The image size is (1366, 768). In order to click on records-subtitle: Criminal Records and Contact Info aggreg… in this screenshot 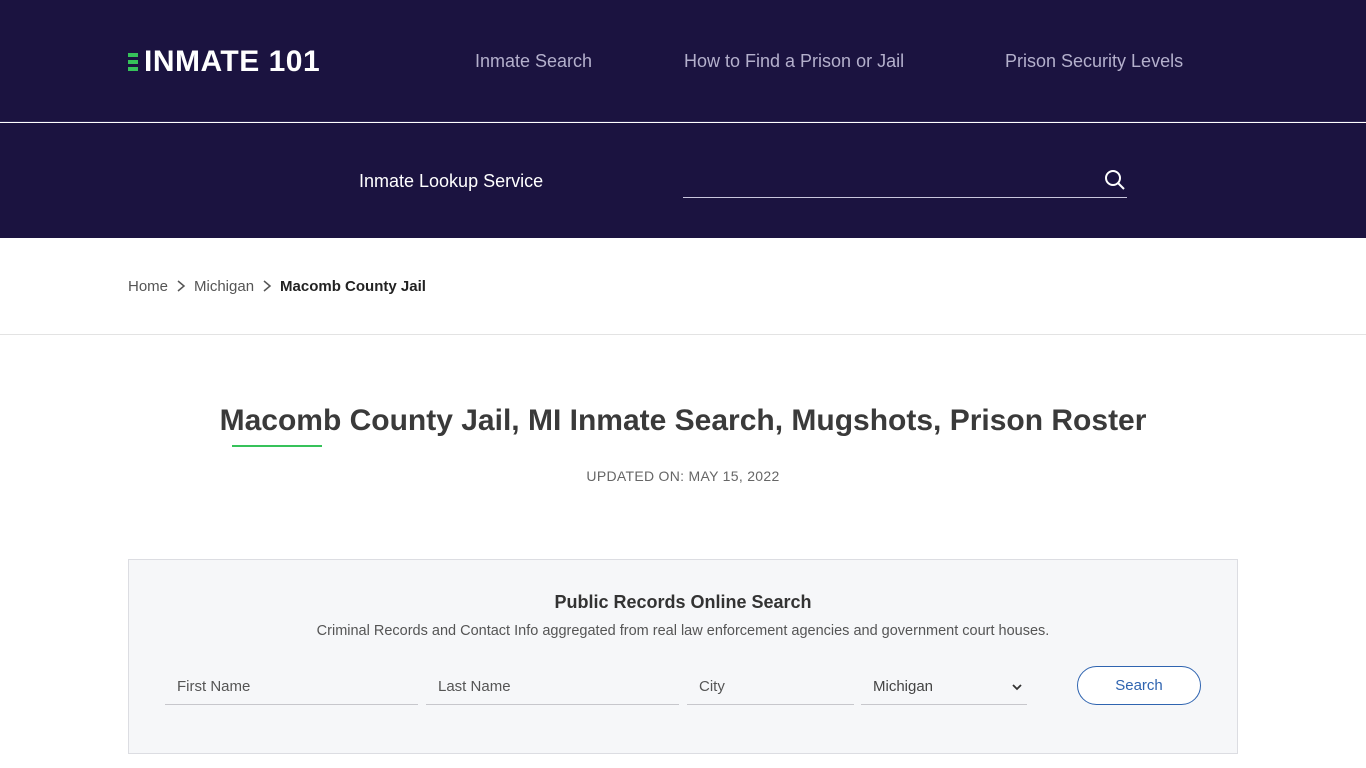, I will do `click(683, 631)`.